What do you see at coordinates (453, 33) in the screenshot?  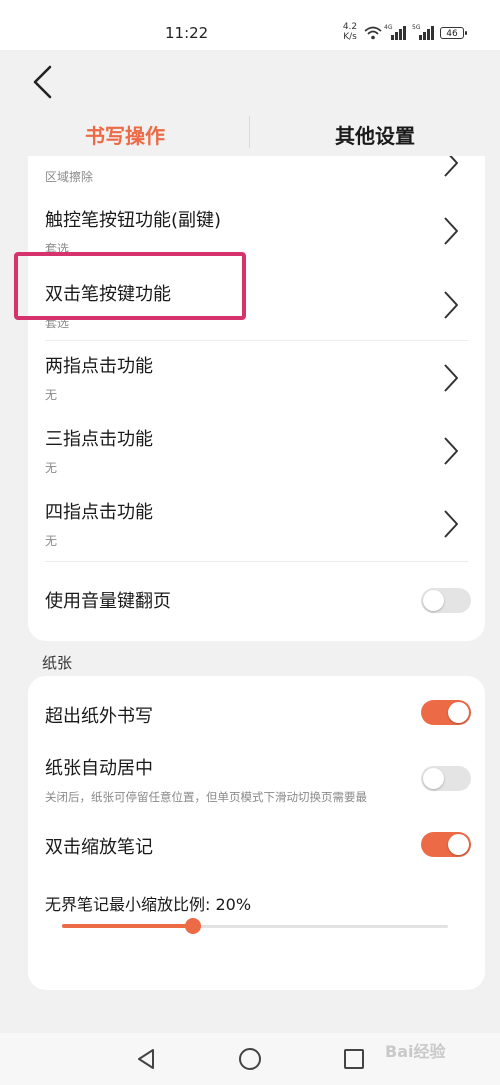 I see `battery-icon: 46` at bounding box center [453, 33].